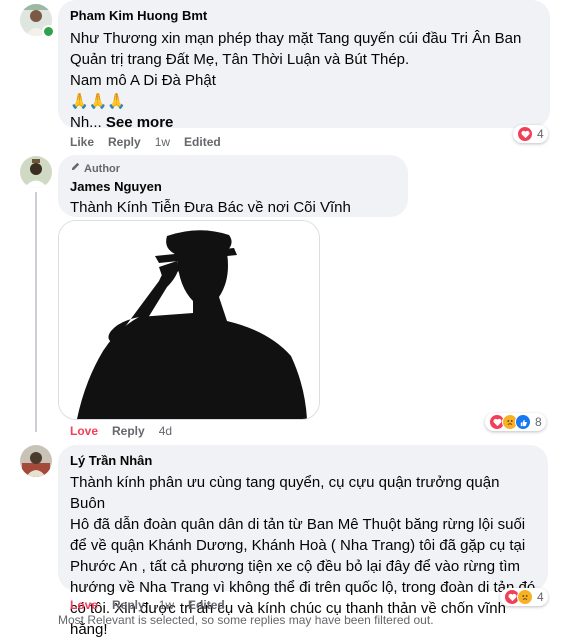  I want to click on comment-line: 🙏🙏🙏, so click(98, 101).